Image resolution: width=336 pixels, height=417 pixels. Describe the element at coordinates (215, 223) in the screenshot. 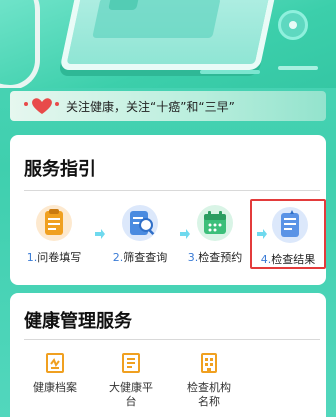

I see `calendar-icon` at that location.